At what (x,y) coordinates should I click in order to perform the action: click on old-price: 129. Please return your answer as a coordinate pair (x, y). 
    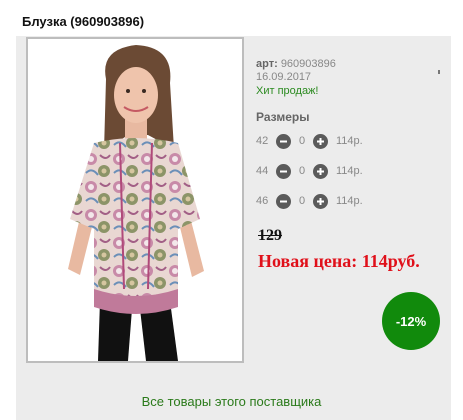
    Looking at the image, I should click on (270, 235).